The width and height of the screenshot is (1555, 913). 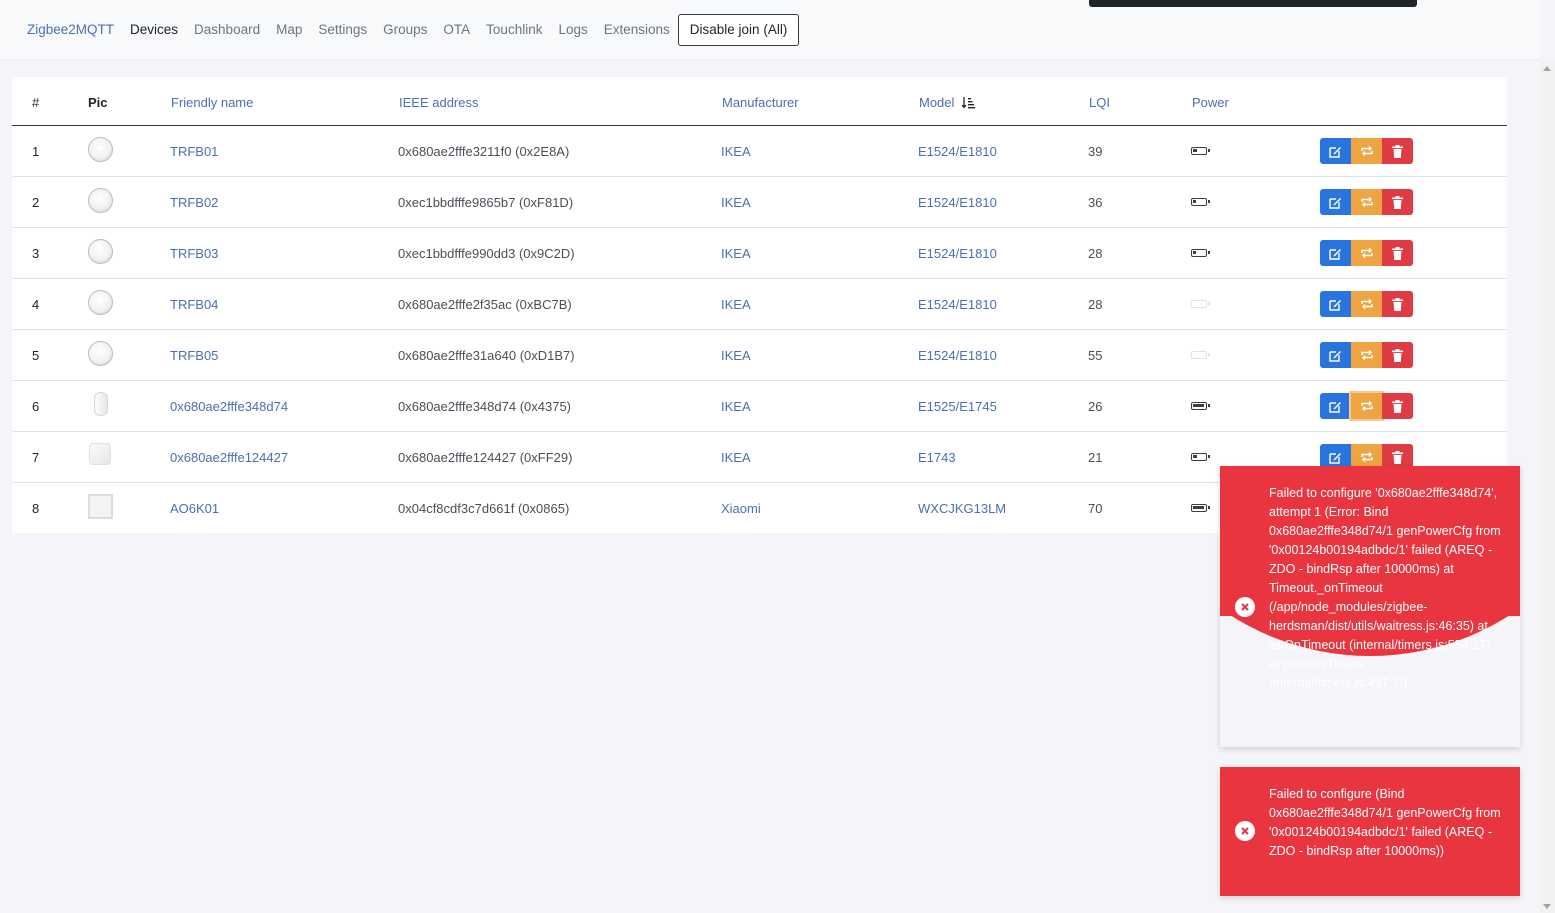 I want to click on disable-join-button: Disable join (All), so click(x=738, y=29).